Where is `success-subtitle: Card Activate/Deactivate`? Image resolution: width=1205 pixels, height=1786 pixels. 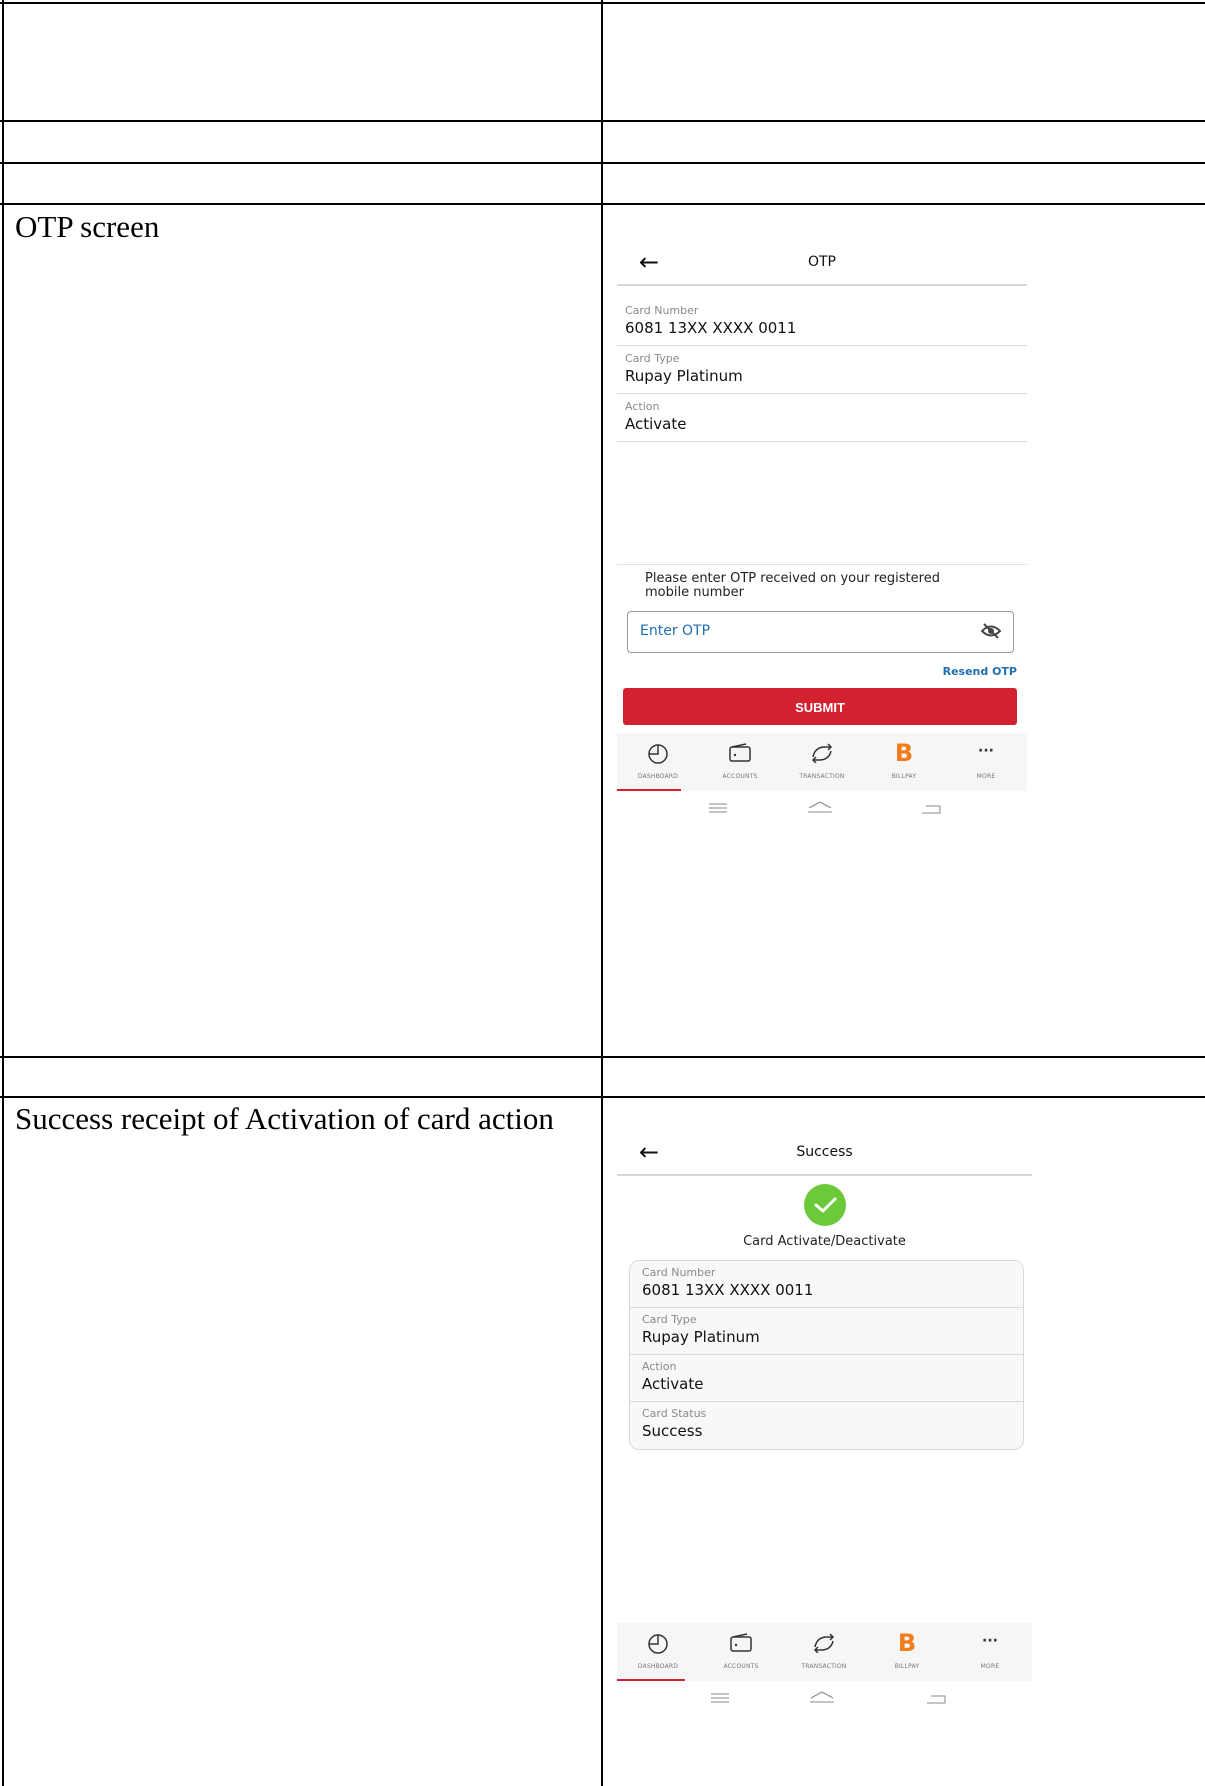 success-subtitle: Card Activate/Deactivate is located at coordinates (824, 1241).